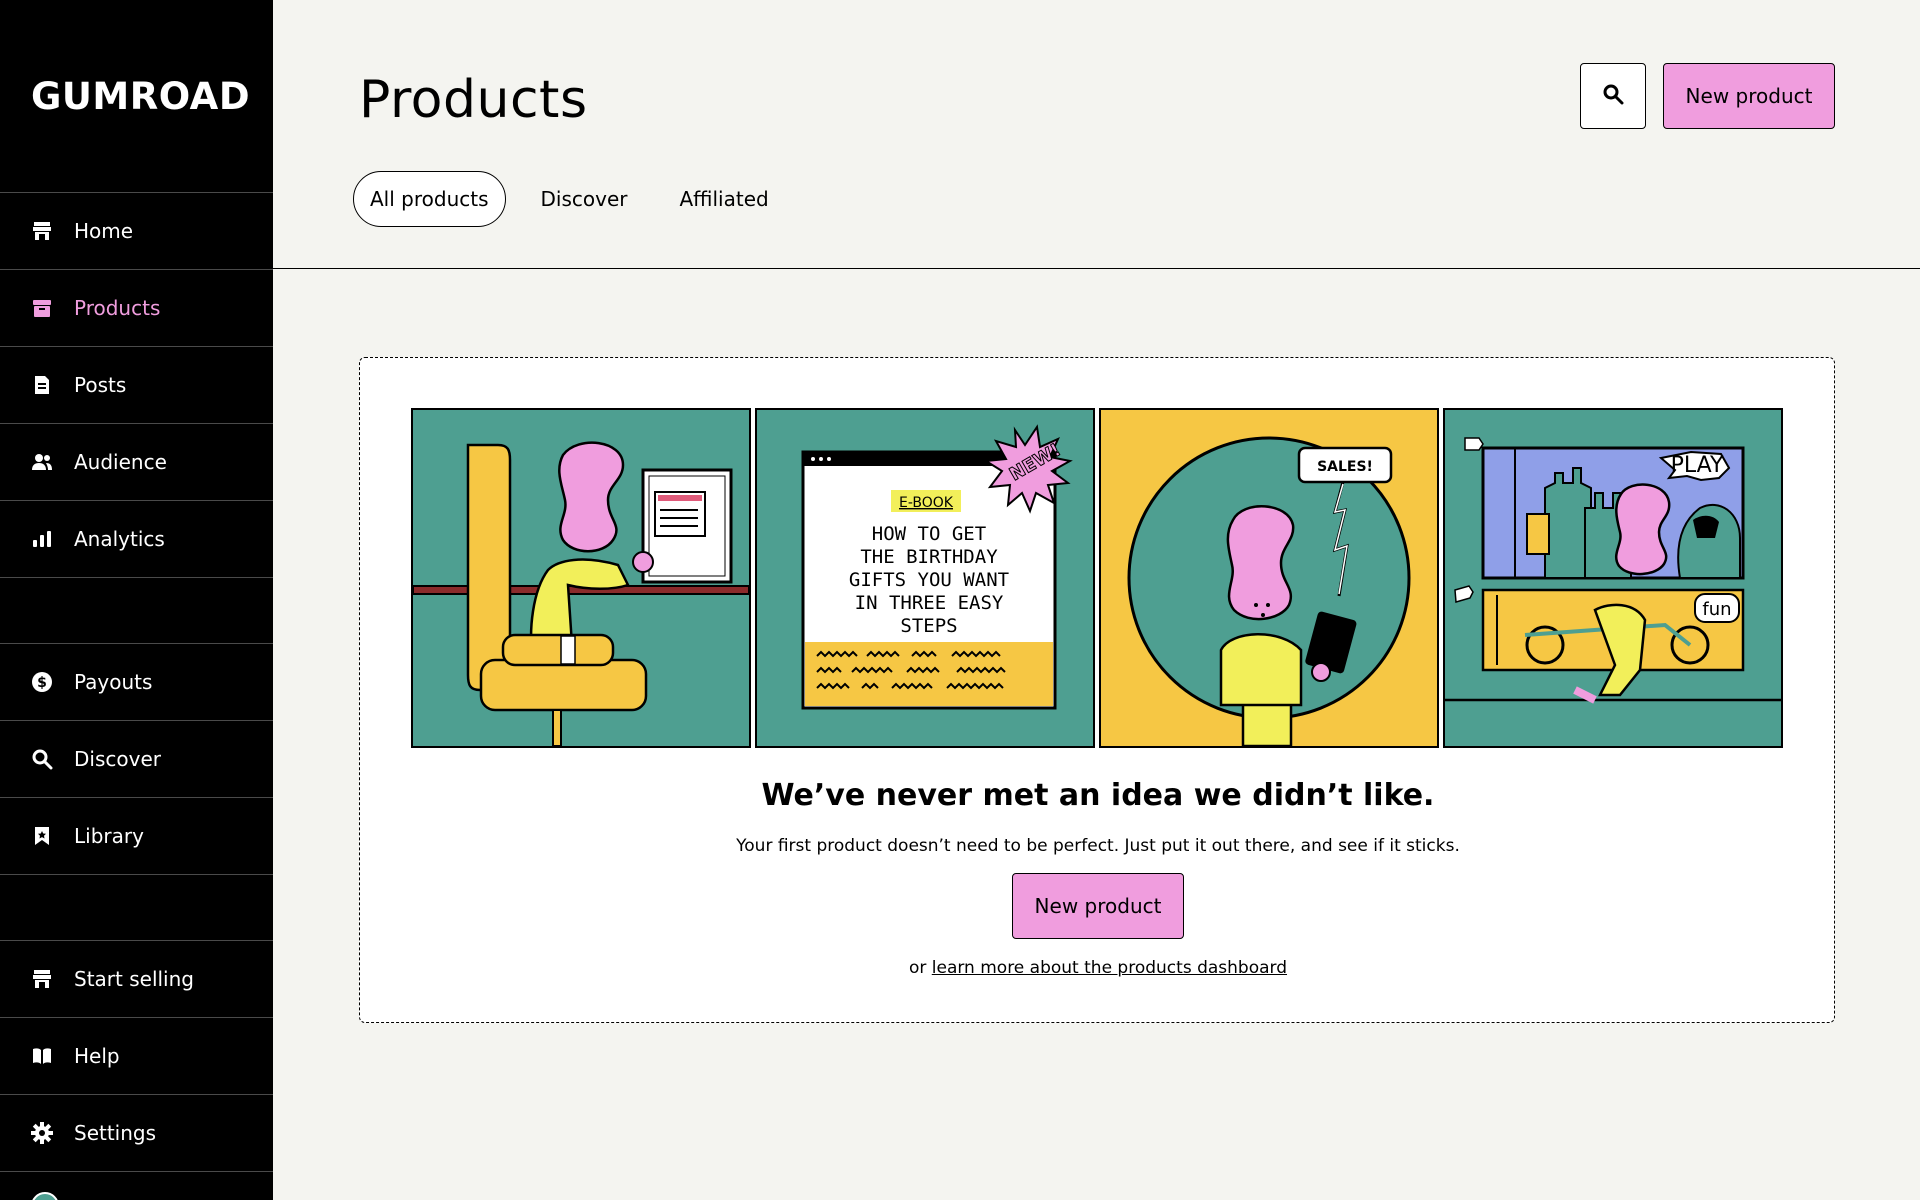 This screenshot has height=1200, width=1920. Describe the element at coordinates (581, 578) in the screenshot. I see `illustration-panel-desk` at that location.